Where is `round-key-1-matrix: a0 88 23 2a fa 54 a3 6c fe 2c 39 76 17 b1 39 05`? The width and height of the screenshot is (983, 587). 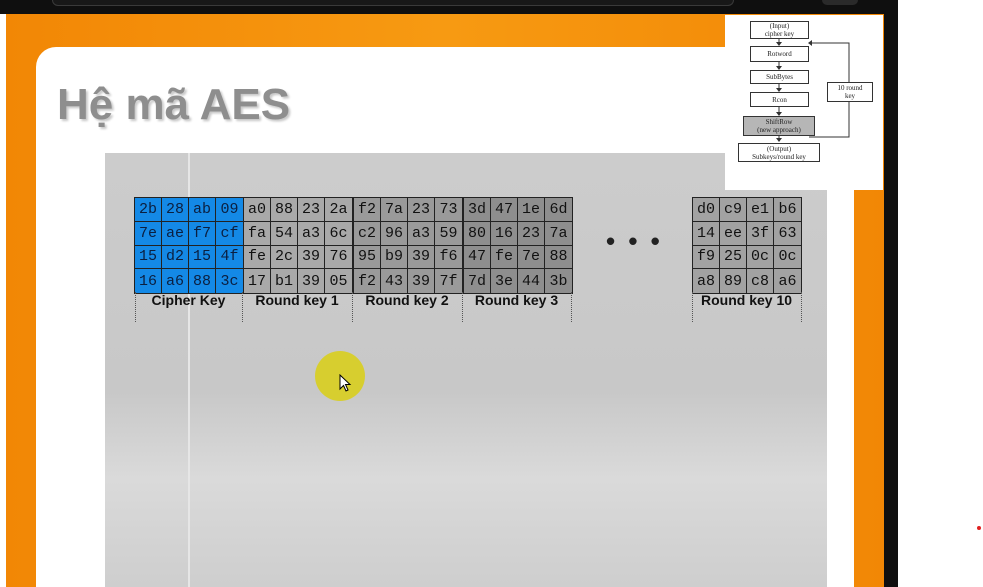 round-key-1-matrix: a0 88 23 2a fa 54 a3 6c fe 2c 39 76 17 b1 39 05 is located at coordinates (298, 245).